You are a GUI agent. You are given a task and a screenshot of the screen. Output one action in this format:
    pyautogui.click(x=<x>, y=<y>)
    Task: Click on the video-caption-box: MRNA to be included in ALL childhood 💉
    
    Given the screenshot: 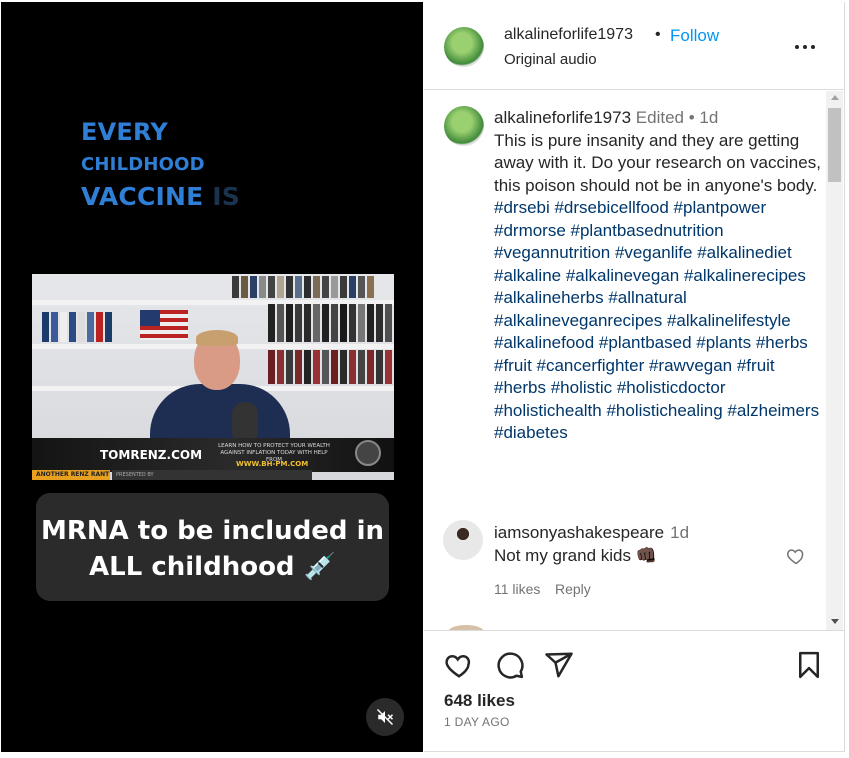 What is the action you would take?
    pyautogui.click(x=212, y=547)
    